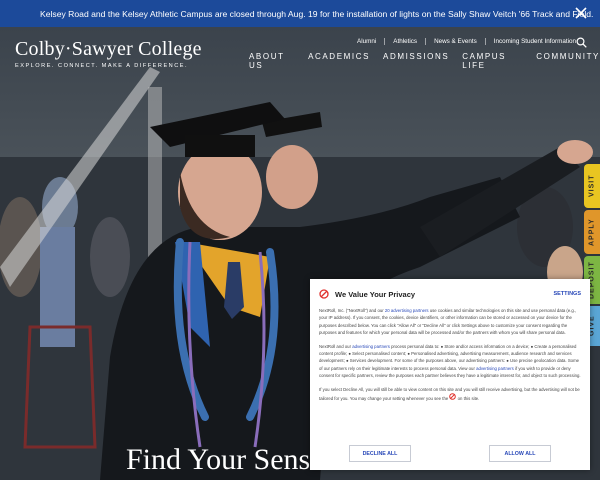 Image resolution: width=600 pixels, height=480 pixels. Describe the element at coordinates (375, 294) in the screenshot. I see `consent-title: We Value Your Privacy` at that location.